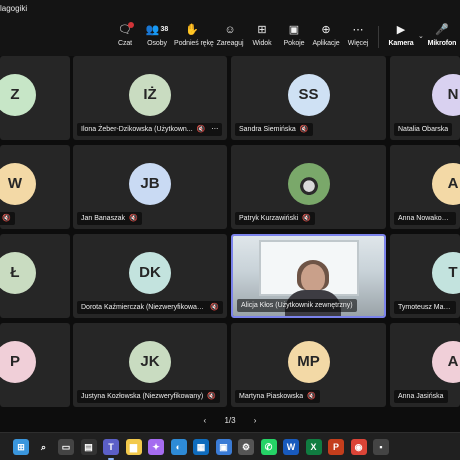  What do you see at coordinates (178, 447) in the screenshot?
I see `photos-icon: ◐` at bounding box center [178, 447].